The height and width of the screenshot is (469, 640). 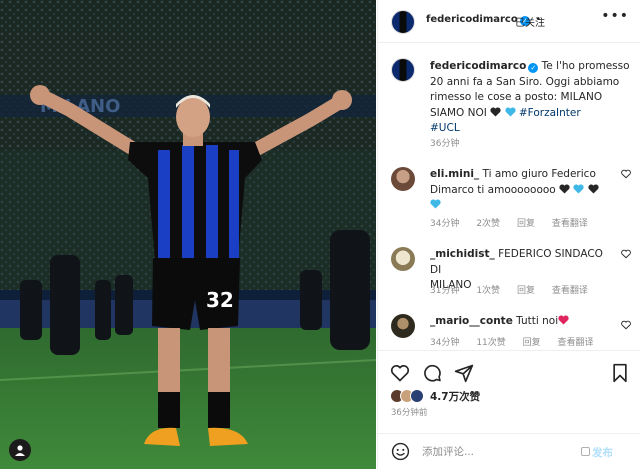 I want to click on comment-meta: 34分钟 11次赞 回复 查看翻译, so click(x=519, y=341).